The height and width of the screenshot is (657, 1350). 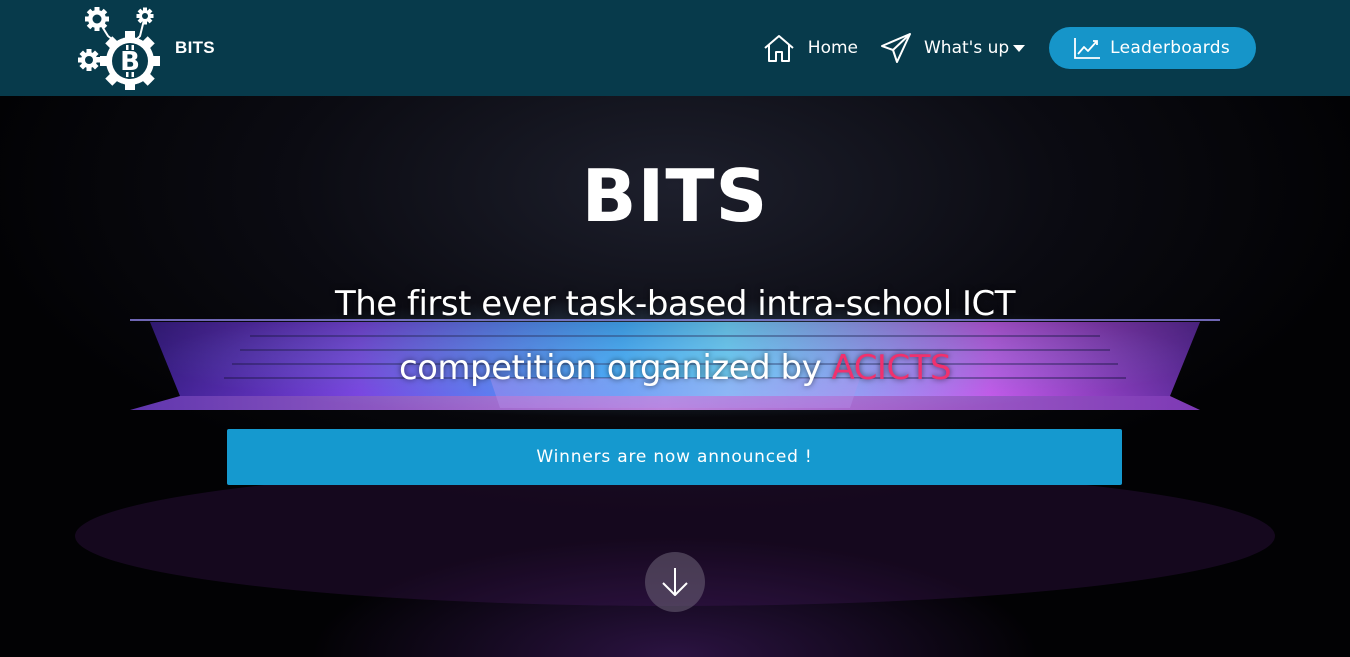 I want to click on brand-link: B BITS, so click(x=153, y=48).